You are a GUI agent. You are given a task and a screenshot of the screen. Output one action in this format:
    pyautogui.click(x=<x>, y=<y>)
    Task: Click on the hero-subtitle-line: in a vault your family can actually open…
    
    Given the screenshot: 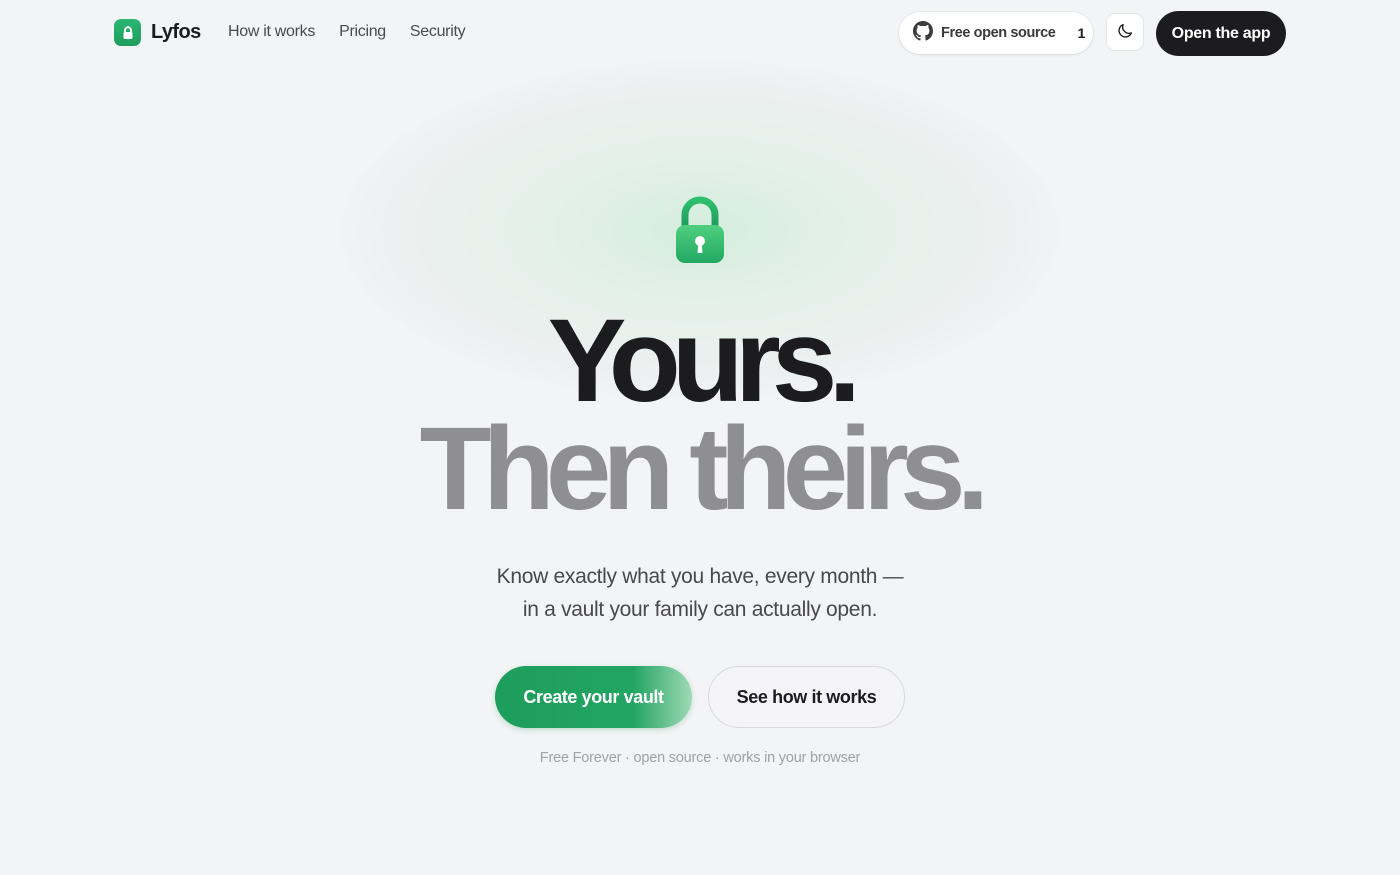 What is the action you would take?
    pyautogui.click(x=700, y=609)
    